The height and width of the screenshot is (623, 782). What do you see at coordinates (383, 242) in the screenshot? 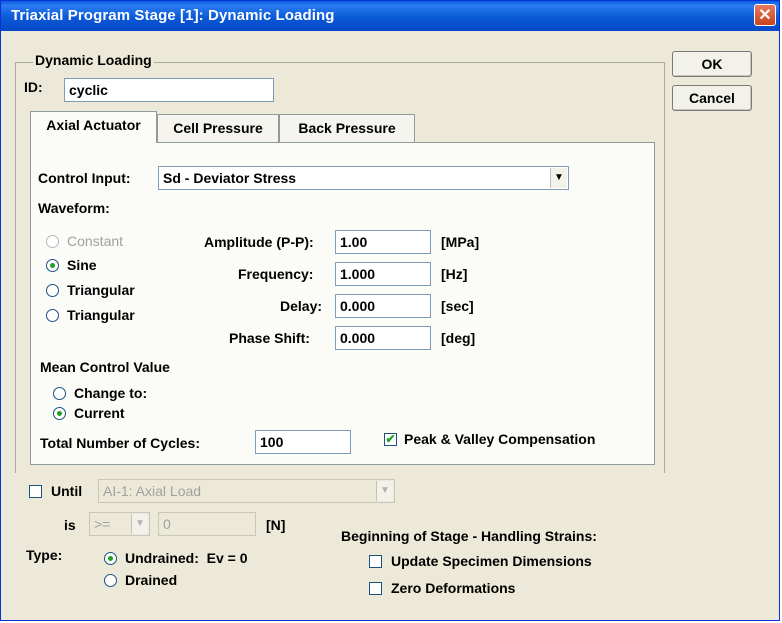
I see `amplitude-input: 1.00` at bounding box center [383, 242].